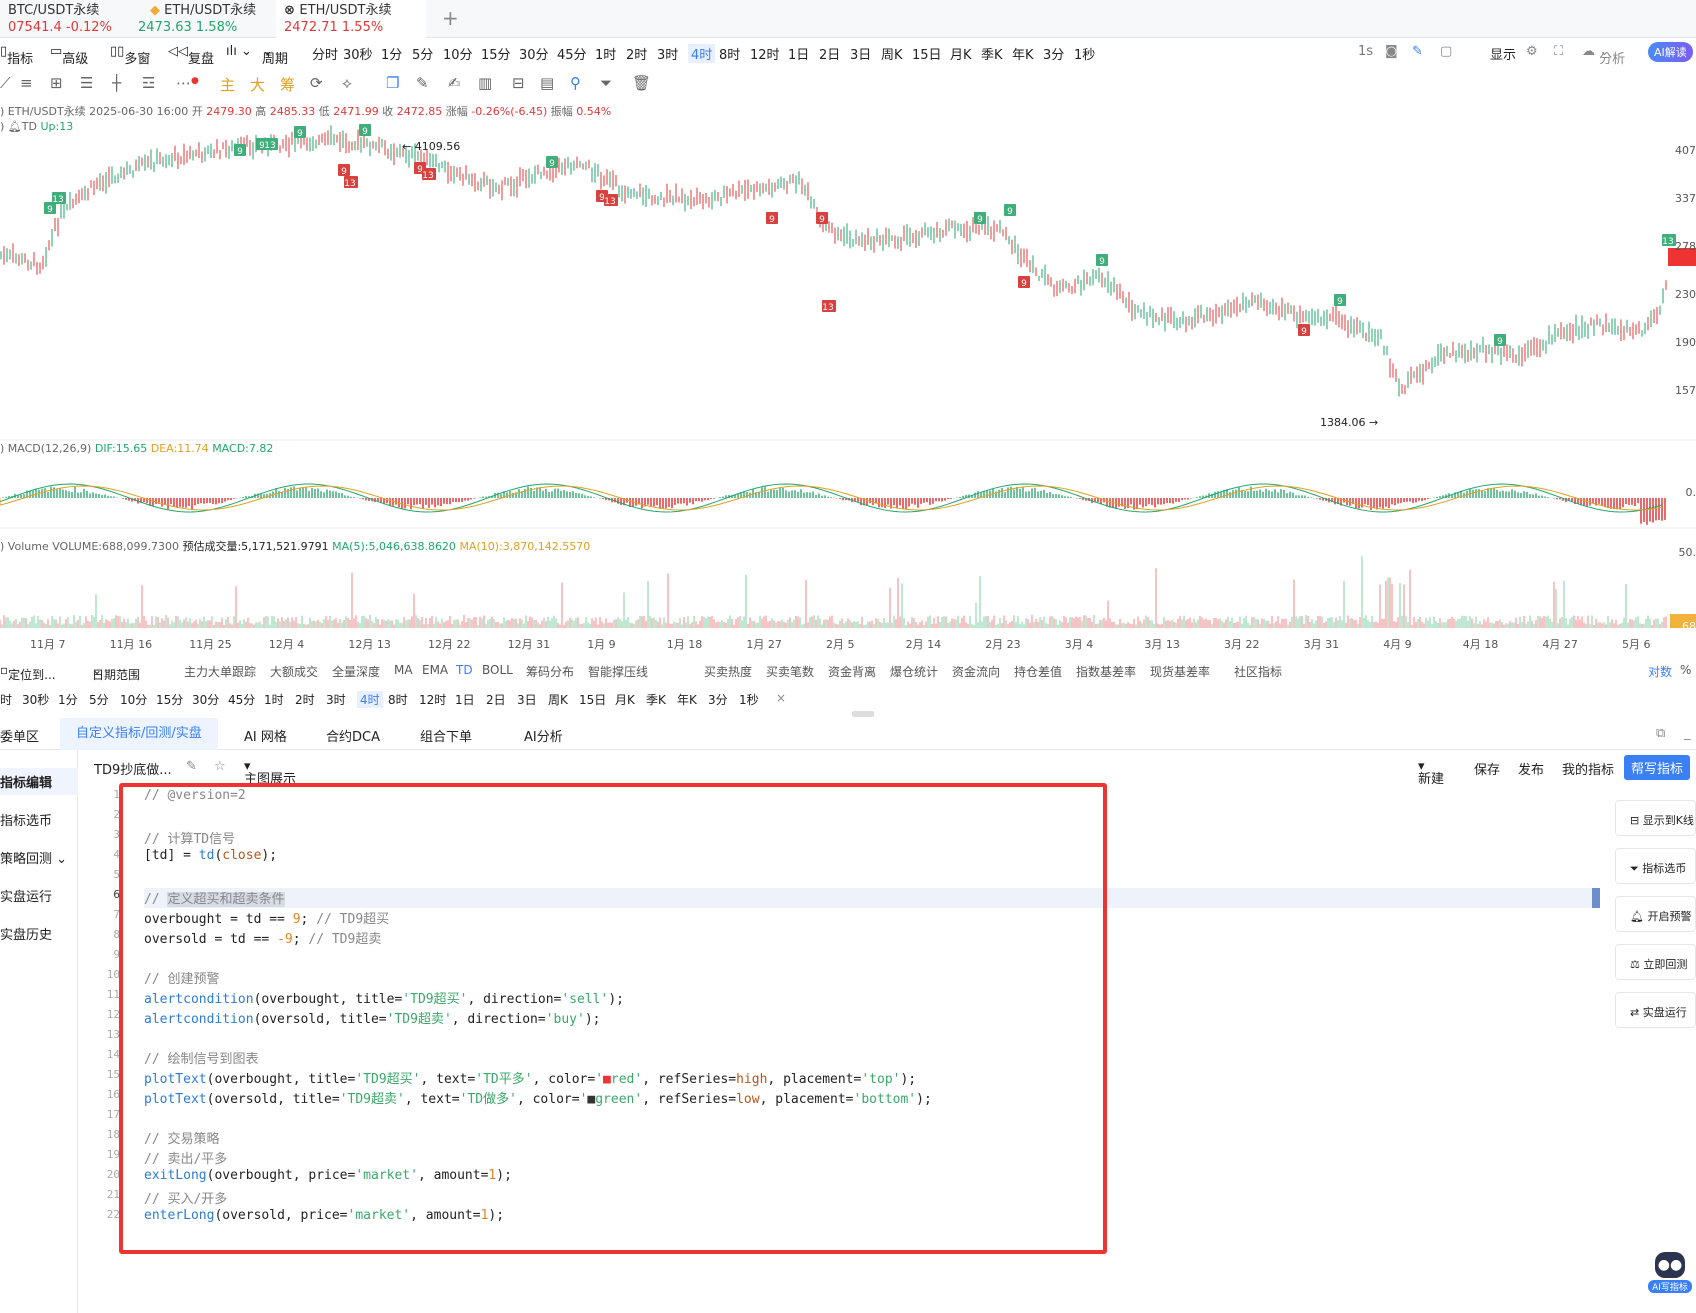  What do you see at coordinates (201, 19) in the screenshot?
I see `tab-eth-1: ◆ ETH/USDT永续 2473.63 1.58%` at bounding box center [201, 19].